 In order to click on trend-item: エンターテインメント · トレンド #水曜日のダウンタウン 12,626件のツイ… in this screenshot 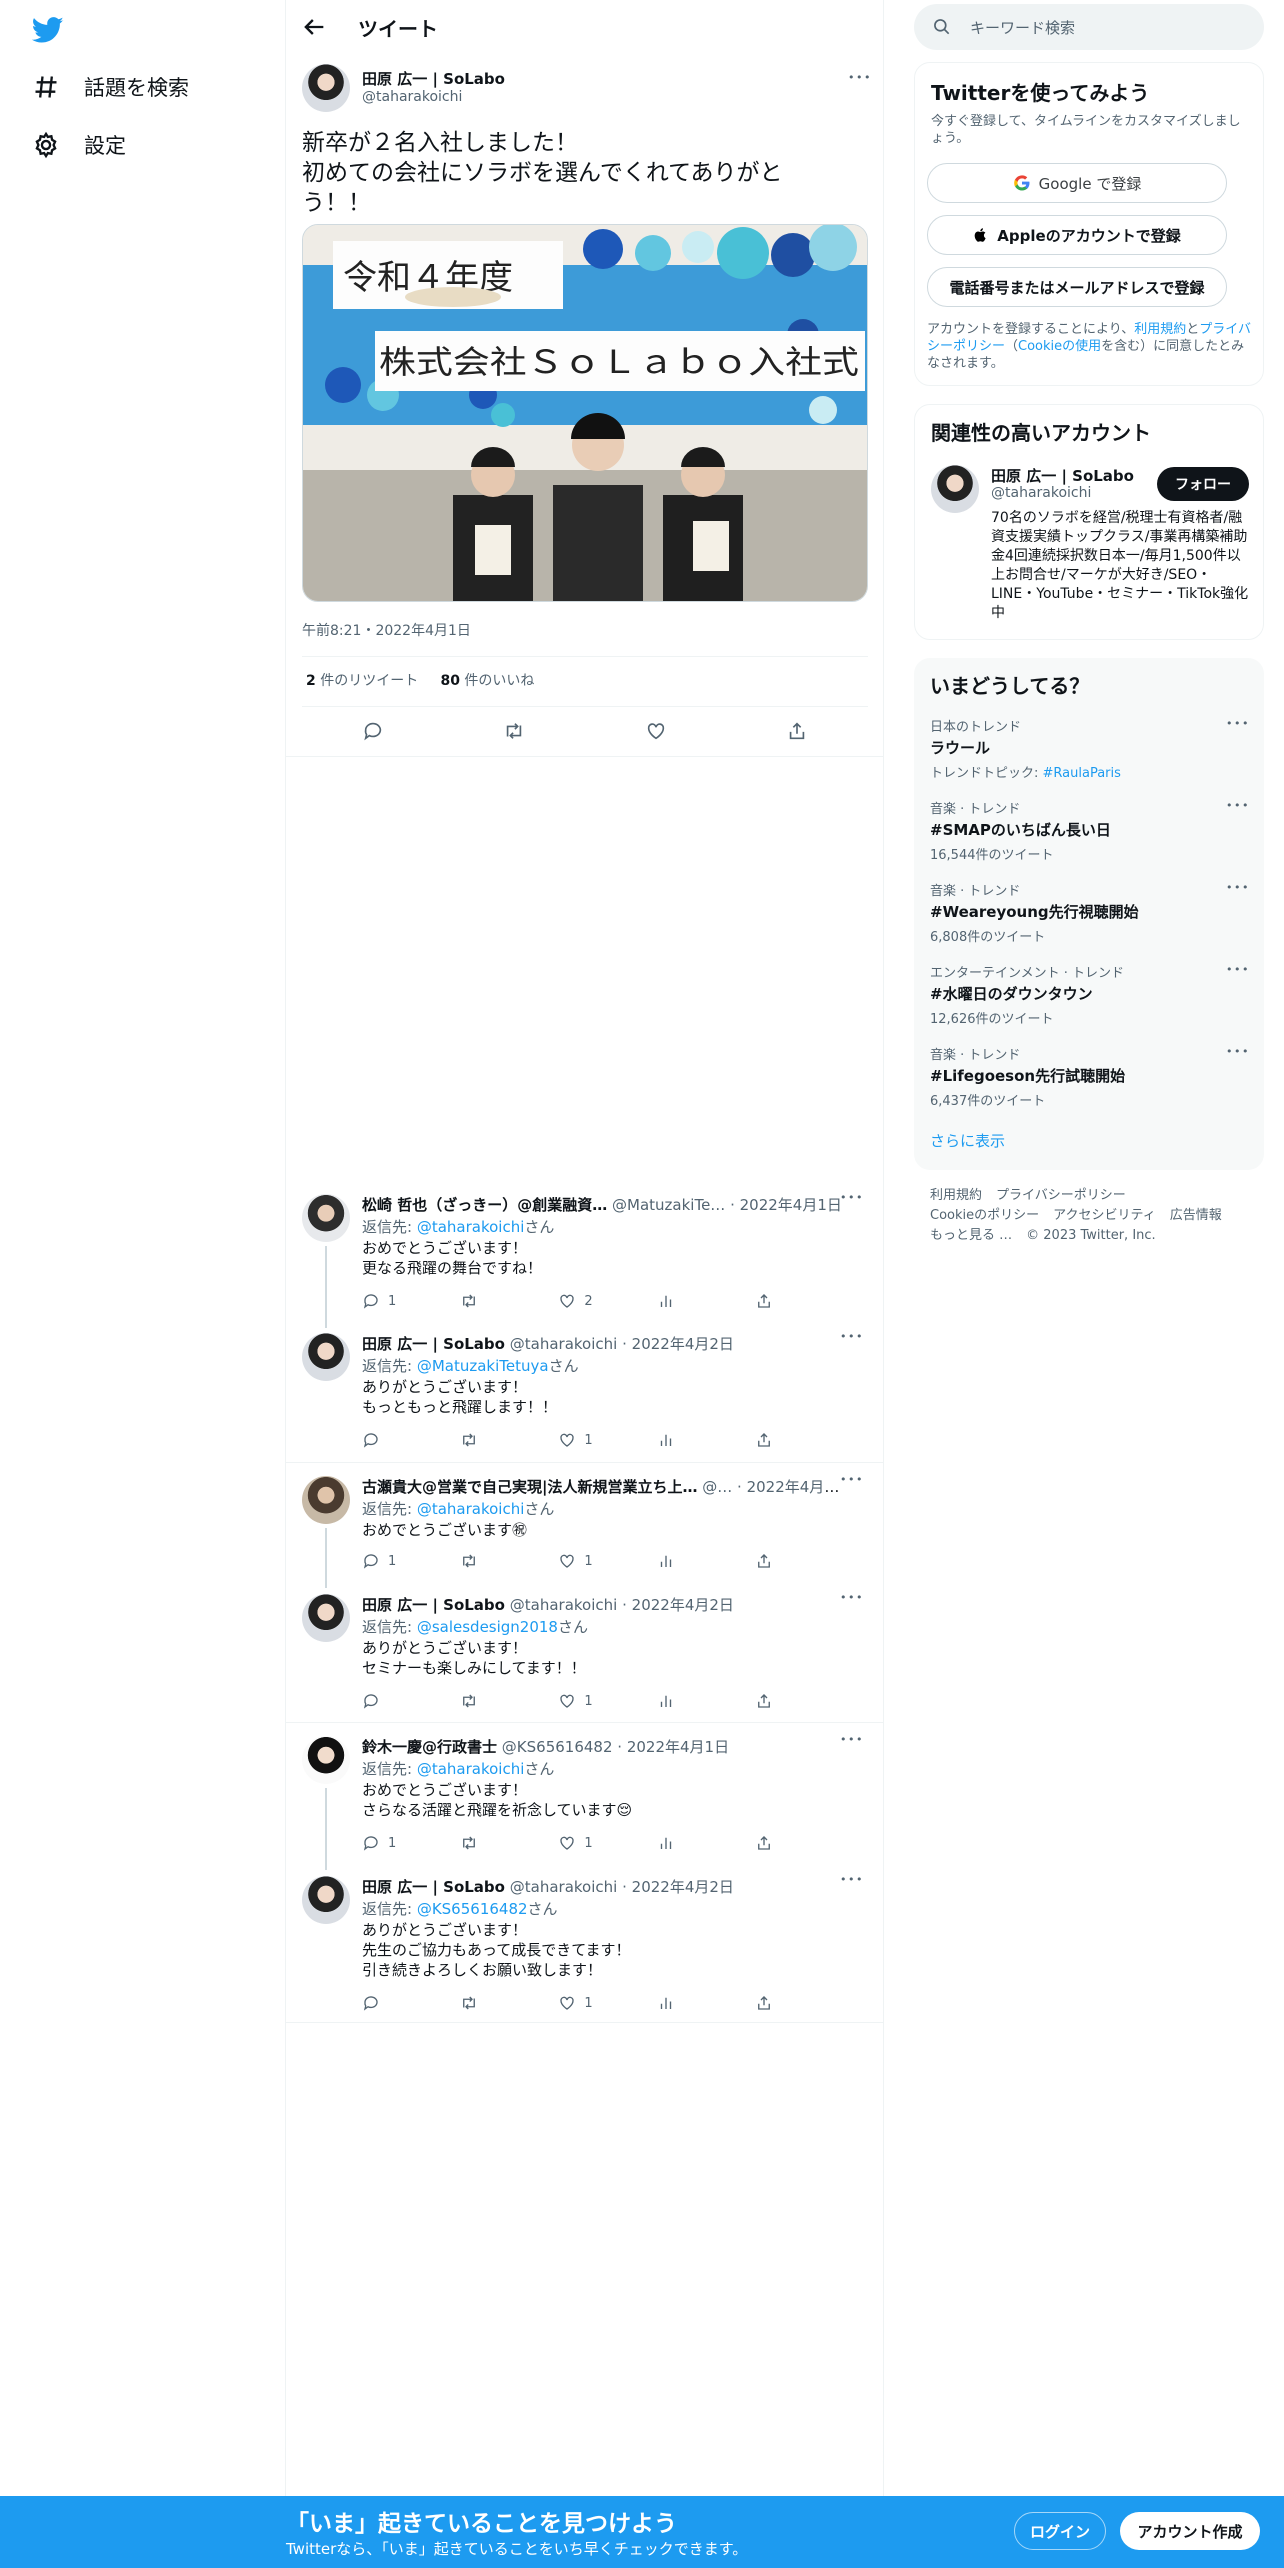, I will do `click(1090, 994)`.